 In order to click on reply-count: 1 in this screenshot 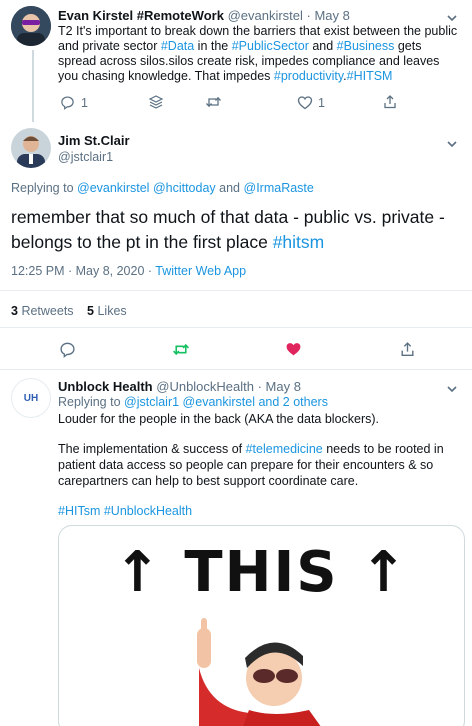, I will do `click(84, 103)`.